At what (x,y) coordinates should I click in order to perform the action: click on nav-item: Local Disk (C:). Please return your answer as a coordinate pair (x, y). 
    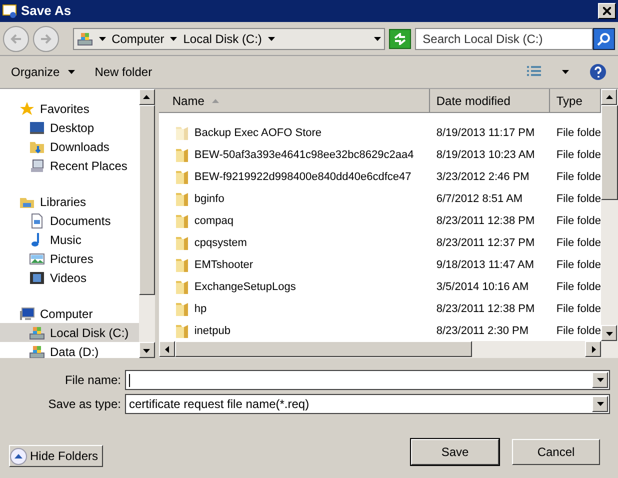
    Looking at the image, I should click on (69, 332).